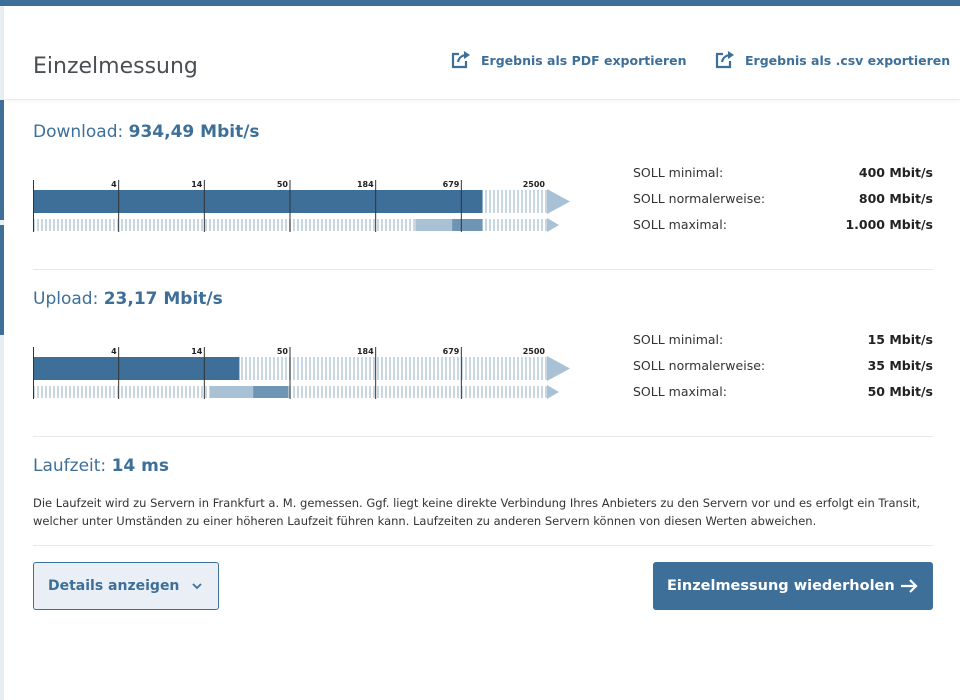 Image resolution: width=960 pixels, height=700 pixels. I want to click on repeat-button-label: Einzelmessung wiederholen, so click(781, 586).